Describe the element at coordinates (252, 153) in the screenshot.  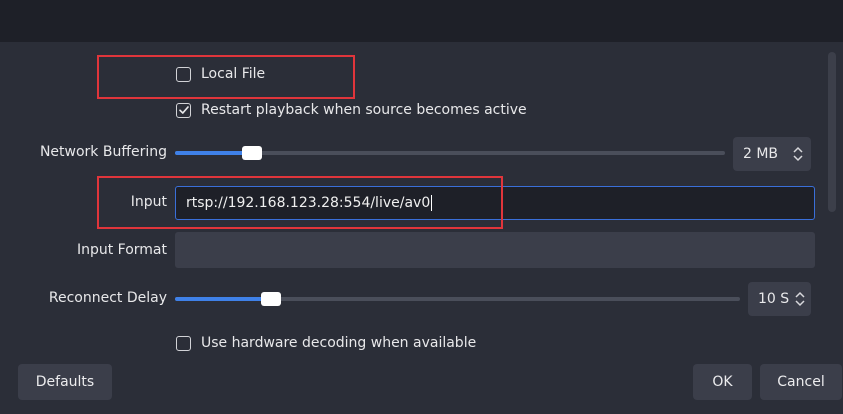
I see `network-buffering-slider-handle` at that location.